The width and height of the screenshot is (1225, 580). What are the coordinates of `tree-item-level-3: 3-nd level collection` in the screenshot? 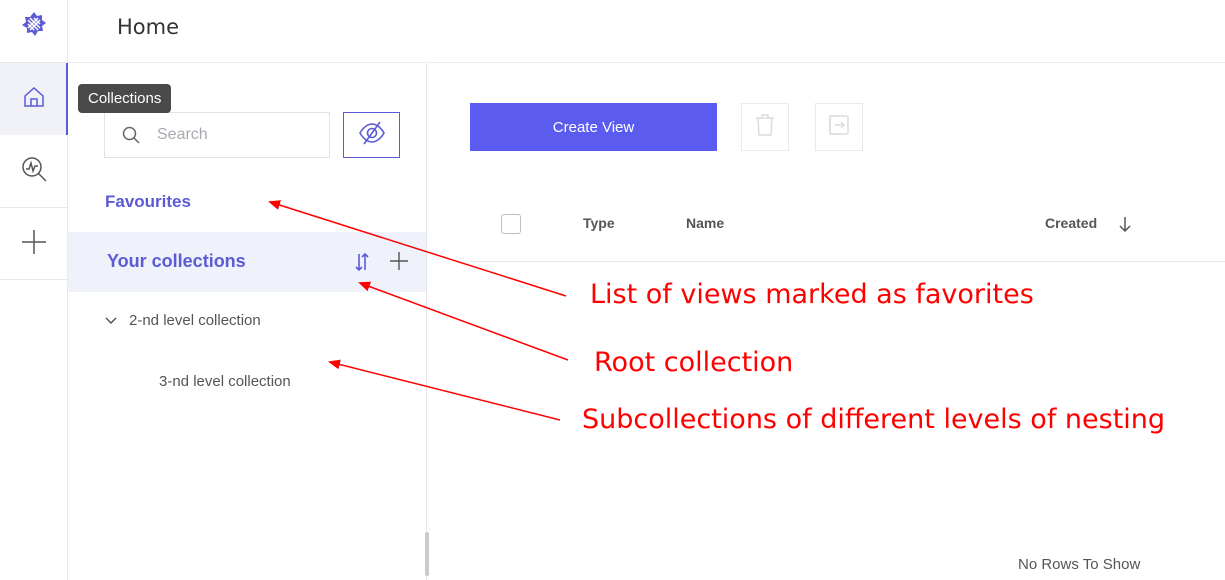 It's located at (225, 381).